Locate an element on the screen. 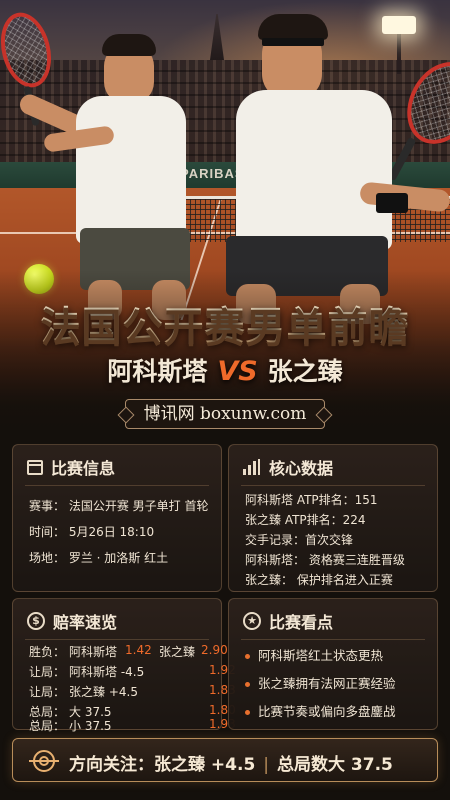 This screenshot has height=800, width=450. focus-pick-1: 张之臻 +4.5 is located at coordinates (205, 765).